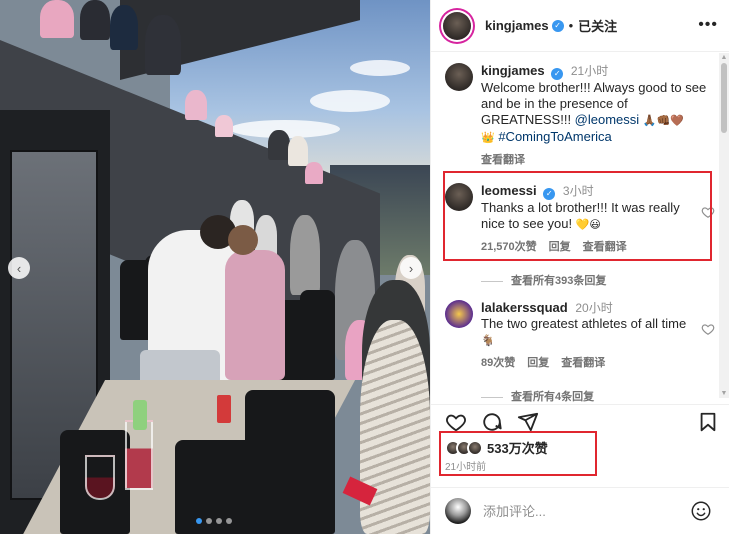 This screenshot has height=534, width=729. What do you see at coordinates (580, 419) in the screenshot?
I see `action-bar` at bounding box center [580, 419].